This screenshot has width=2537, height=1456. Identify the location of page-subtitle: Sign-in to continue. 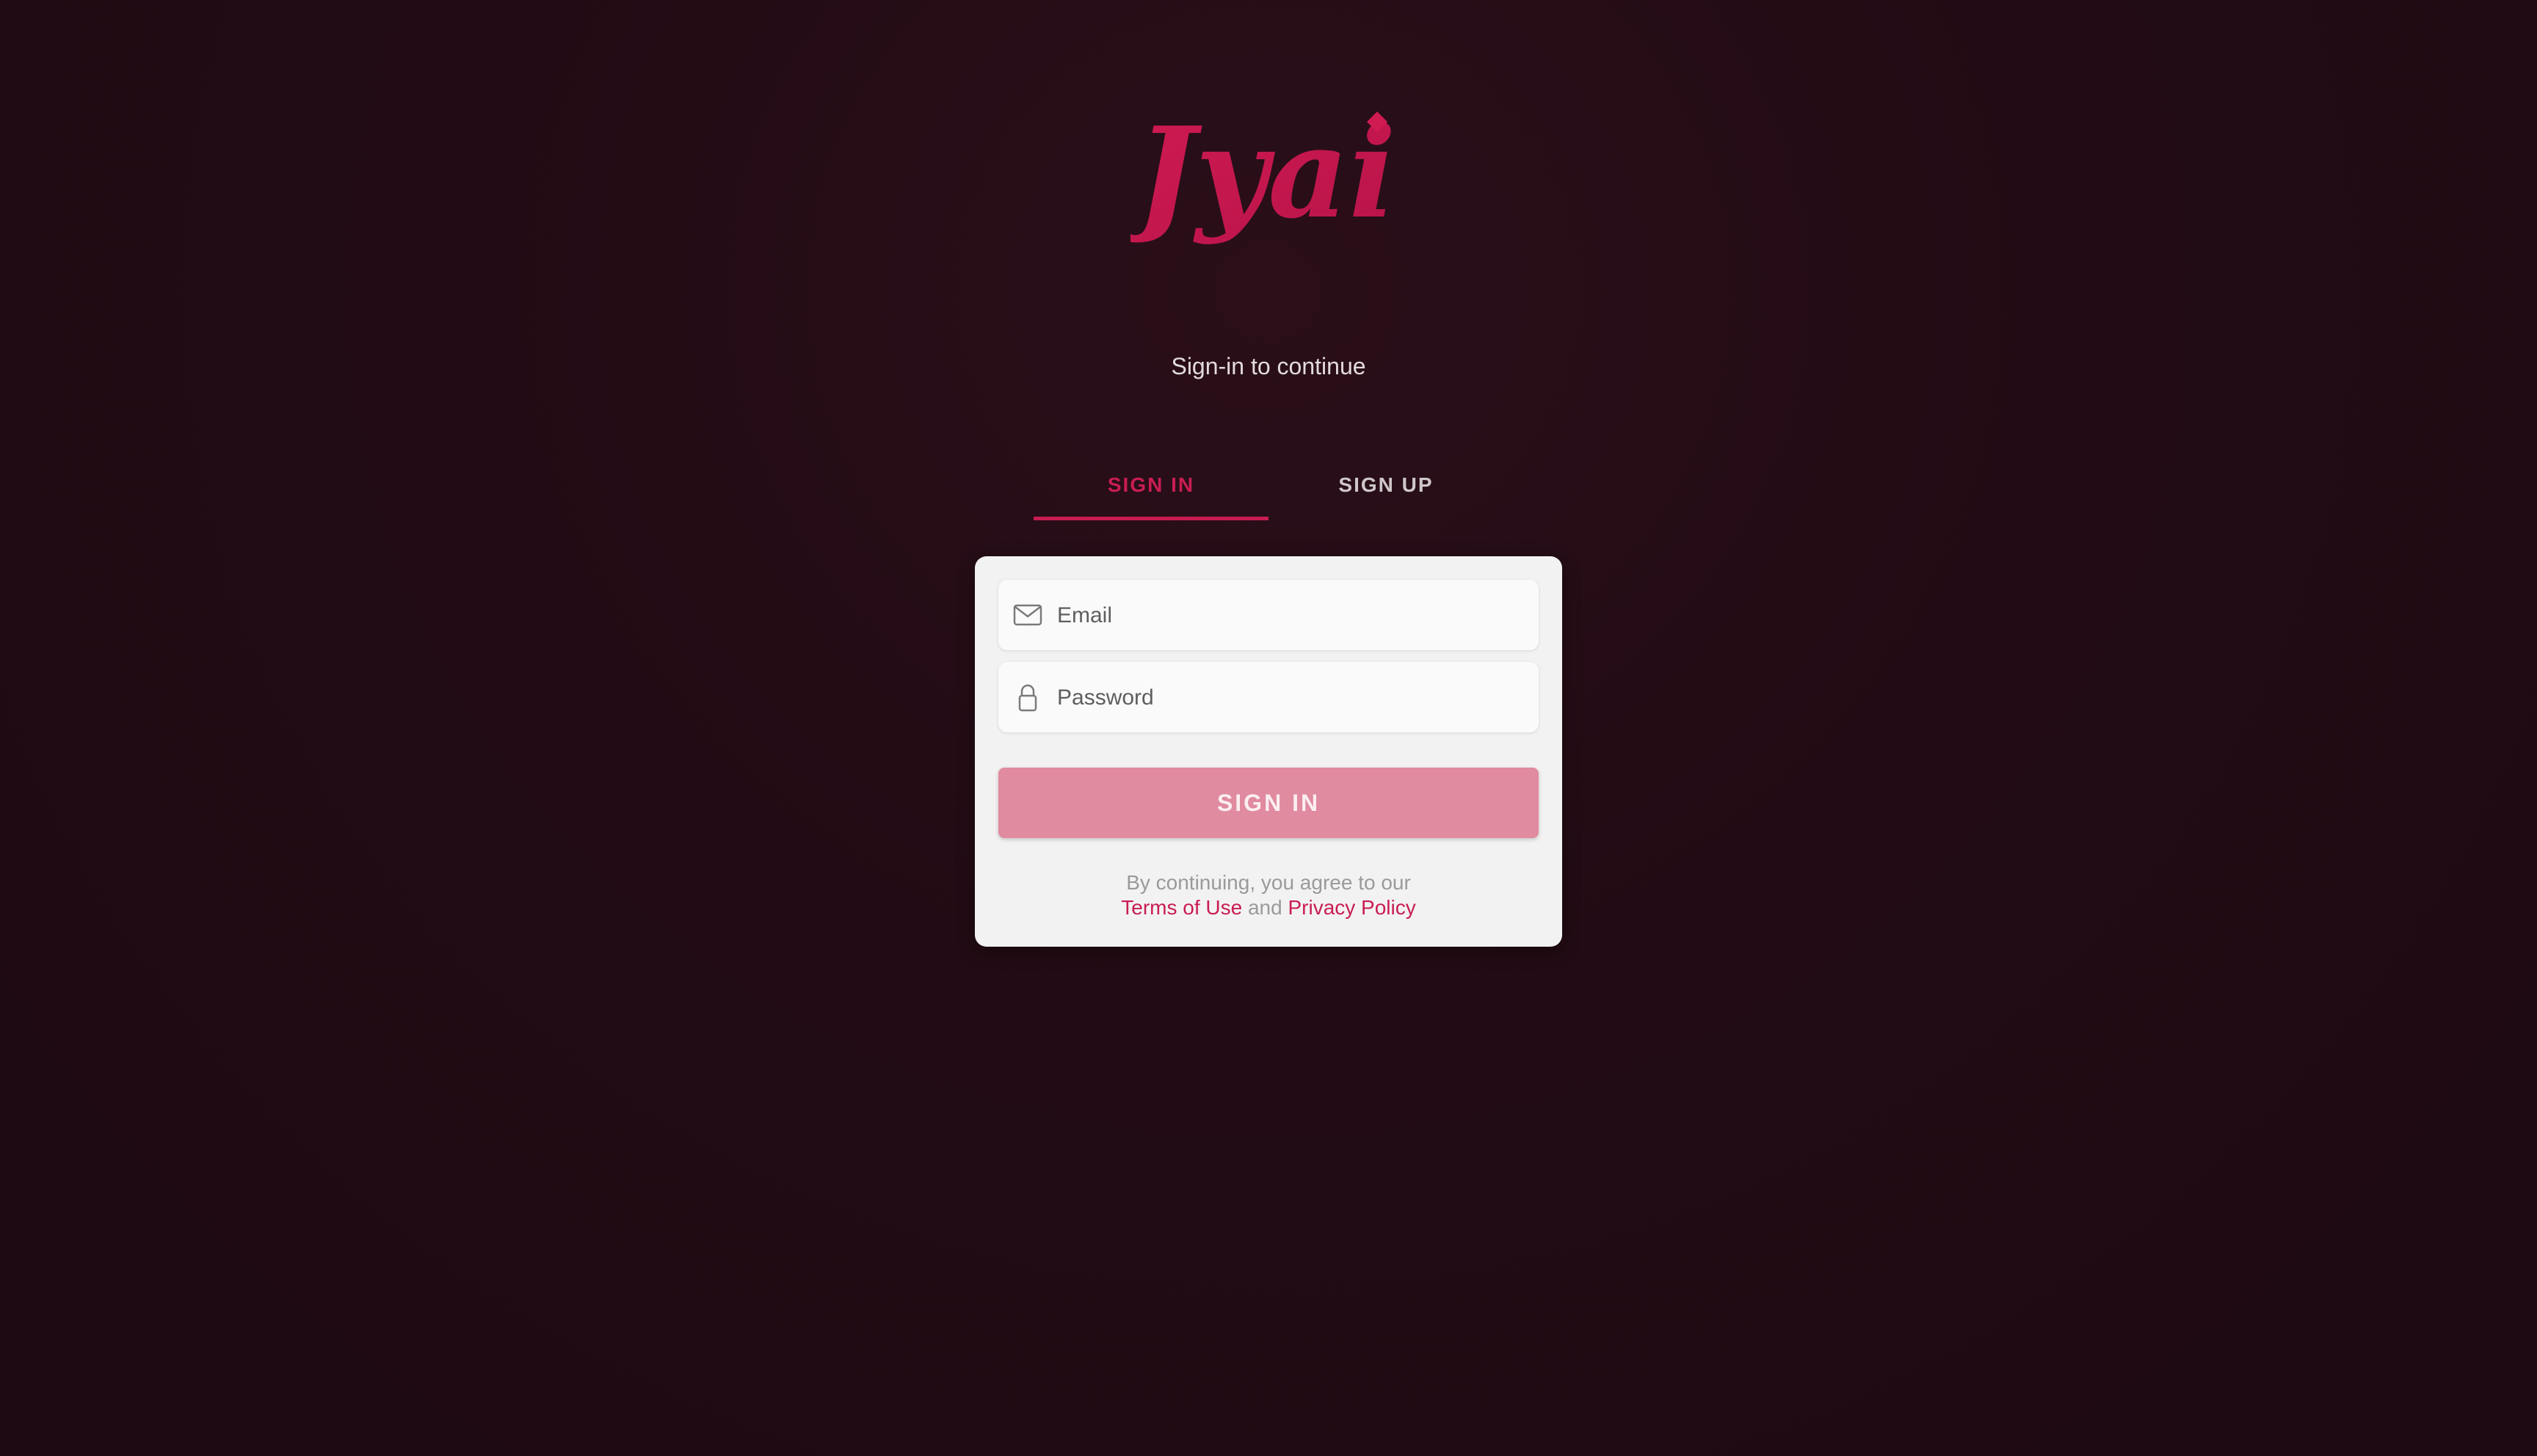
(1268, 366).